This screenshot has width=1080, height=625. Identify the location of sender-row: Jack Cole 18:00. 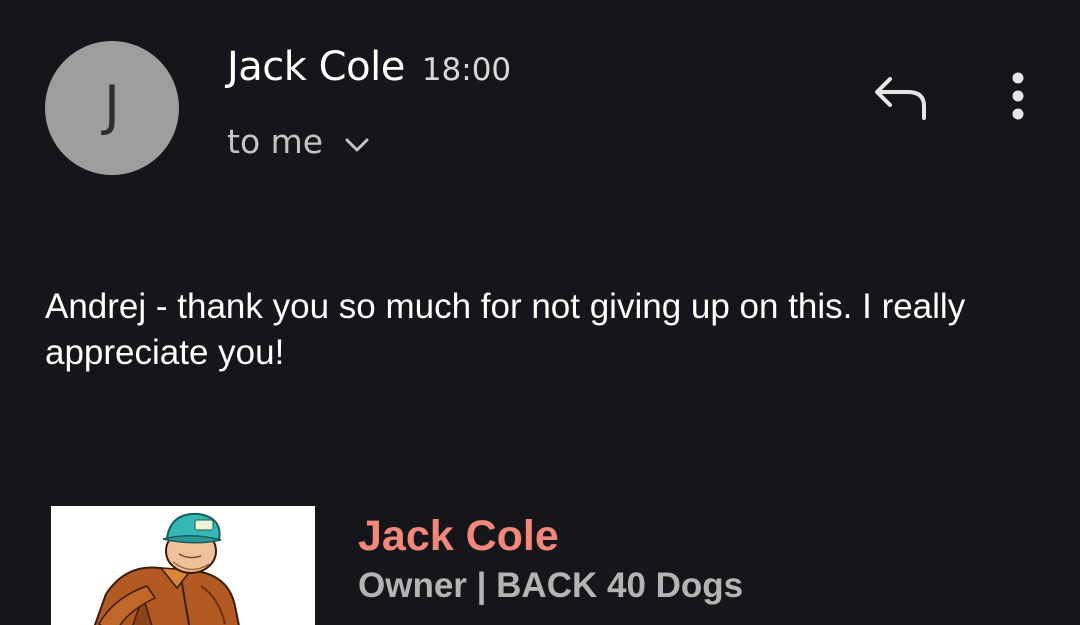
(369, 67).